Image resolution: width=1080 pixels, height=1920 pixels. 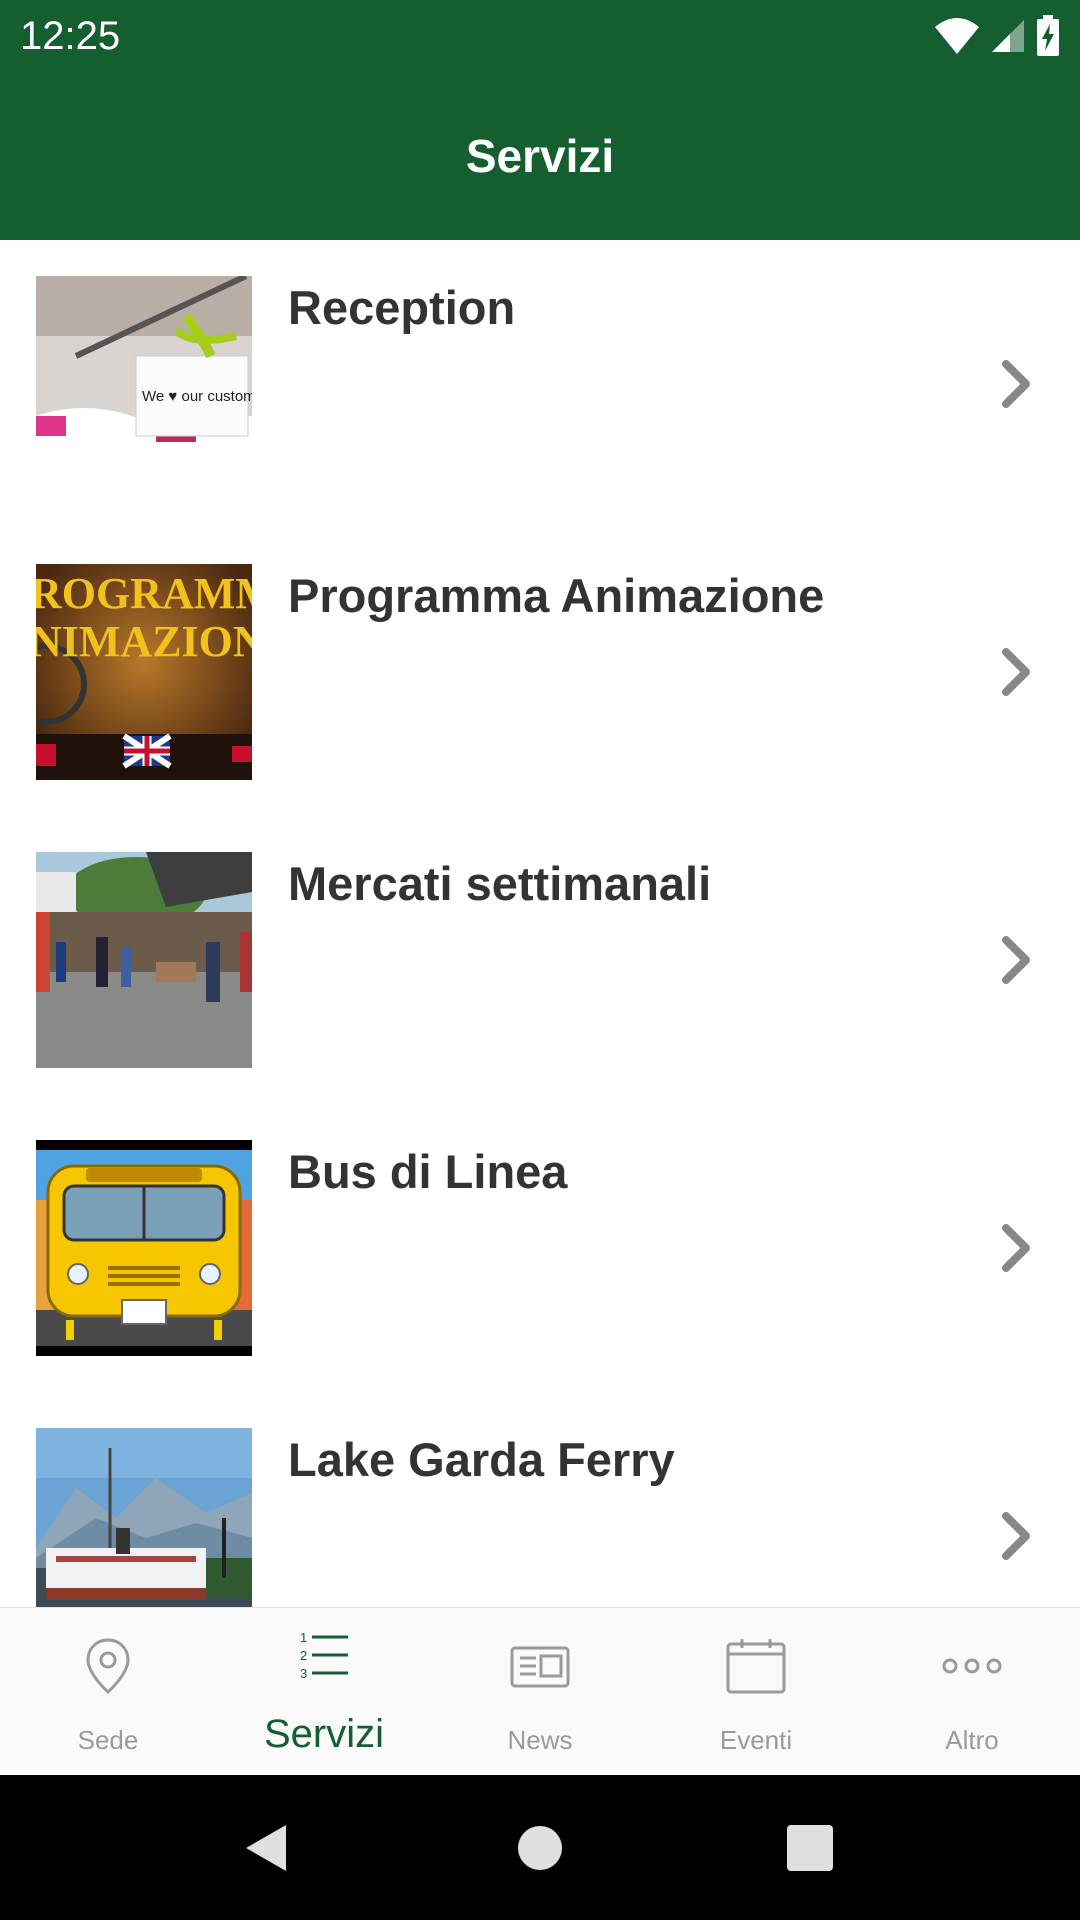 I want to click on reception-thumbnail: We ♥ our customers, so click(x=144, y=384).